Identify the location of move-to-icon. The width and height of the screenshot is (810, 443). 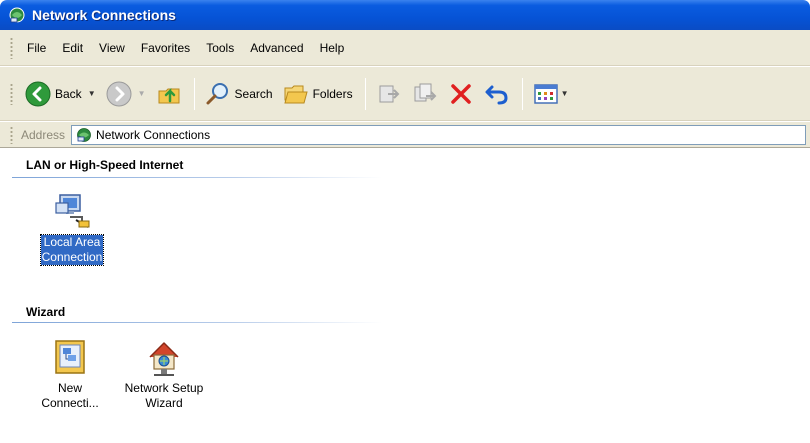
(389, 93).